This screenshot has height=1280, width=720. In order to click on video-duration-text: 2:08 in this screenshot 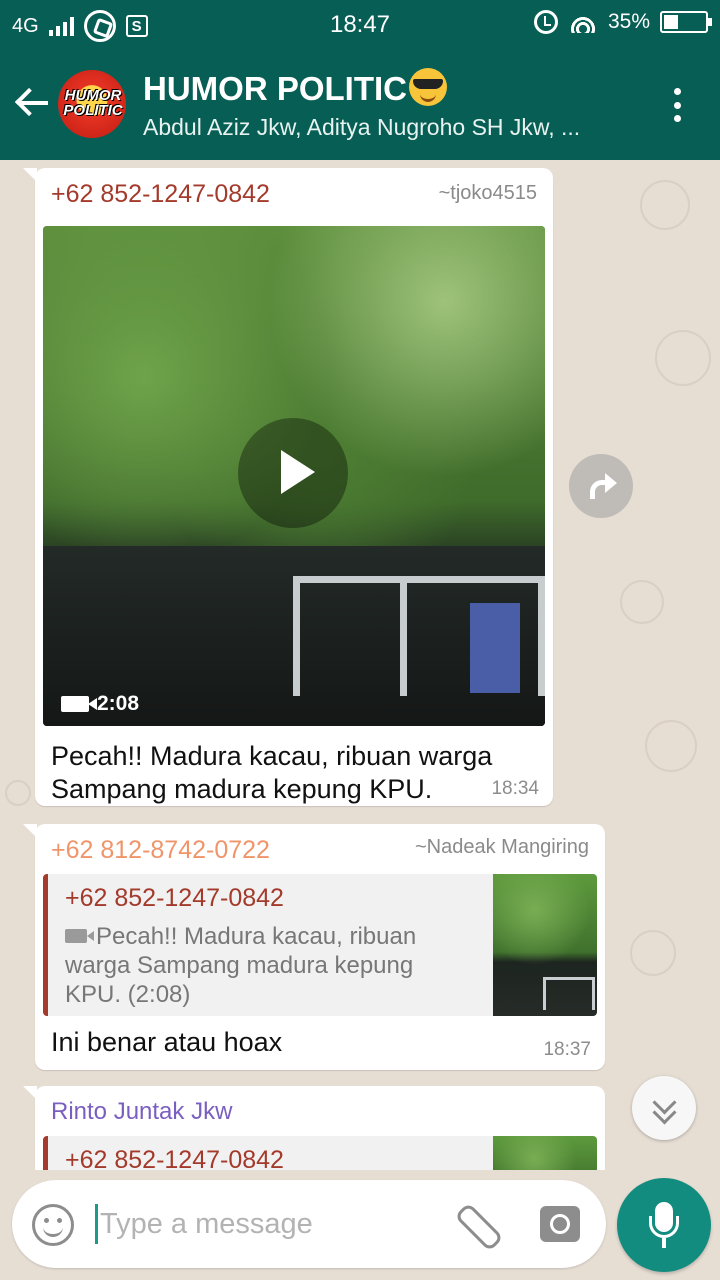, I will do `click(118, 703)`.